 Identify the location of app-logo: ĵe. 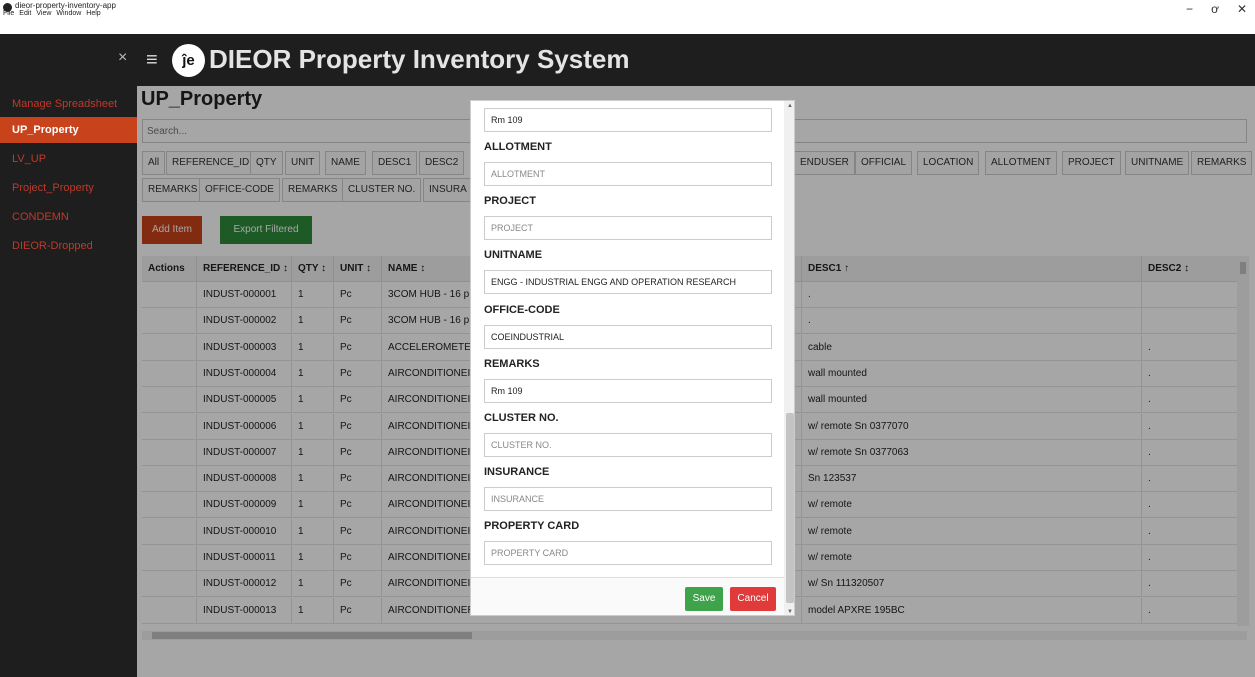
(188, 60).